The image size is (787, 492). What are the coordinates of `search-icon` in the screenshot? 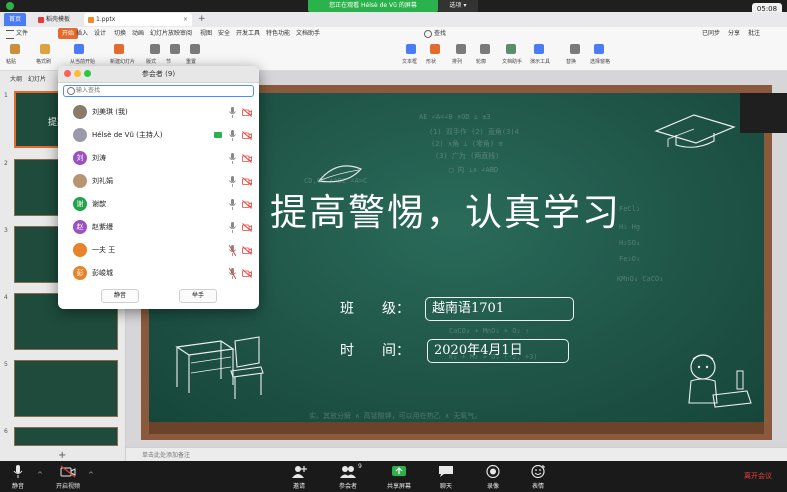 It's located at (428, 34).